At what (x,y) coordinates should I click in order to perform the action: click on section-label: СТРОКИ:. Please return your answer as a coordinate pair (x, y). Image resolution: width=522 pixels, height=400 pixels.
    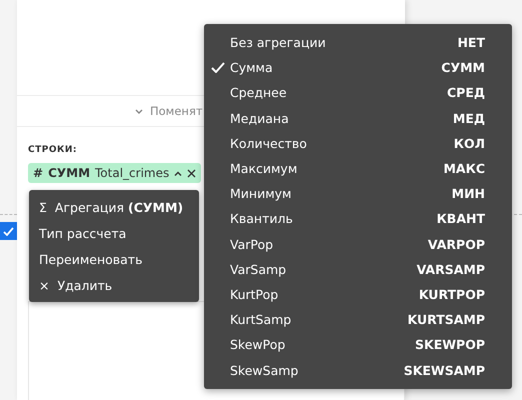
    Looking at the image, I should click on (53, 150).